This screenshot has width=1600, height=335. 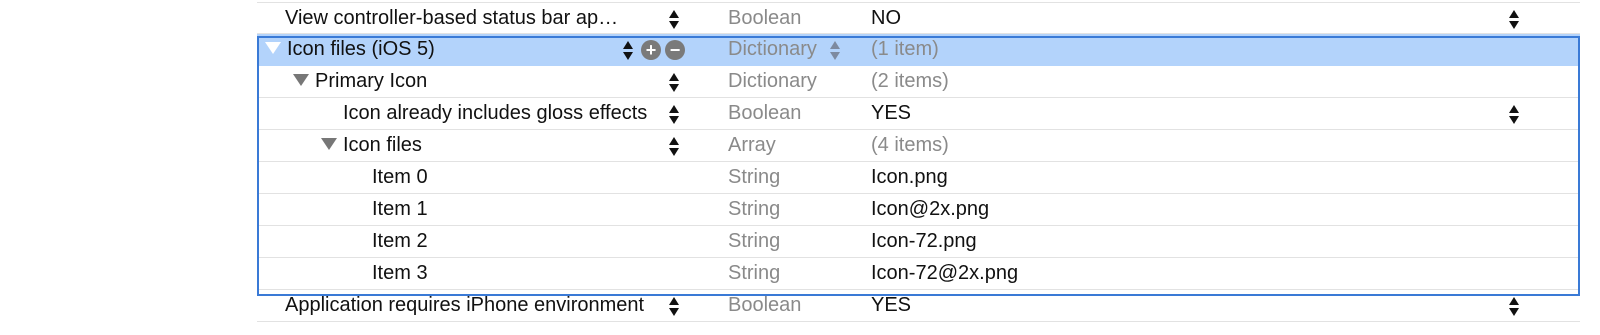 I want to click on row-key: Item 1, so click(x=342, y=209).